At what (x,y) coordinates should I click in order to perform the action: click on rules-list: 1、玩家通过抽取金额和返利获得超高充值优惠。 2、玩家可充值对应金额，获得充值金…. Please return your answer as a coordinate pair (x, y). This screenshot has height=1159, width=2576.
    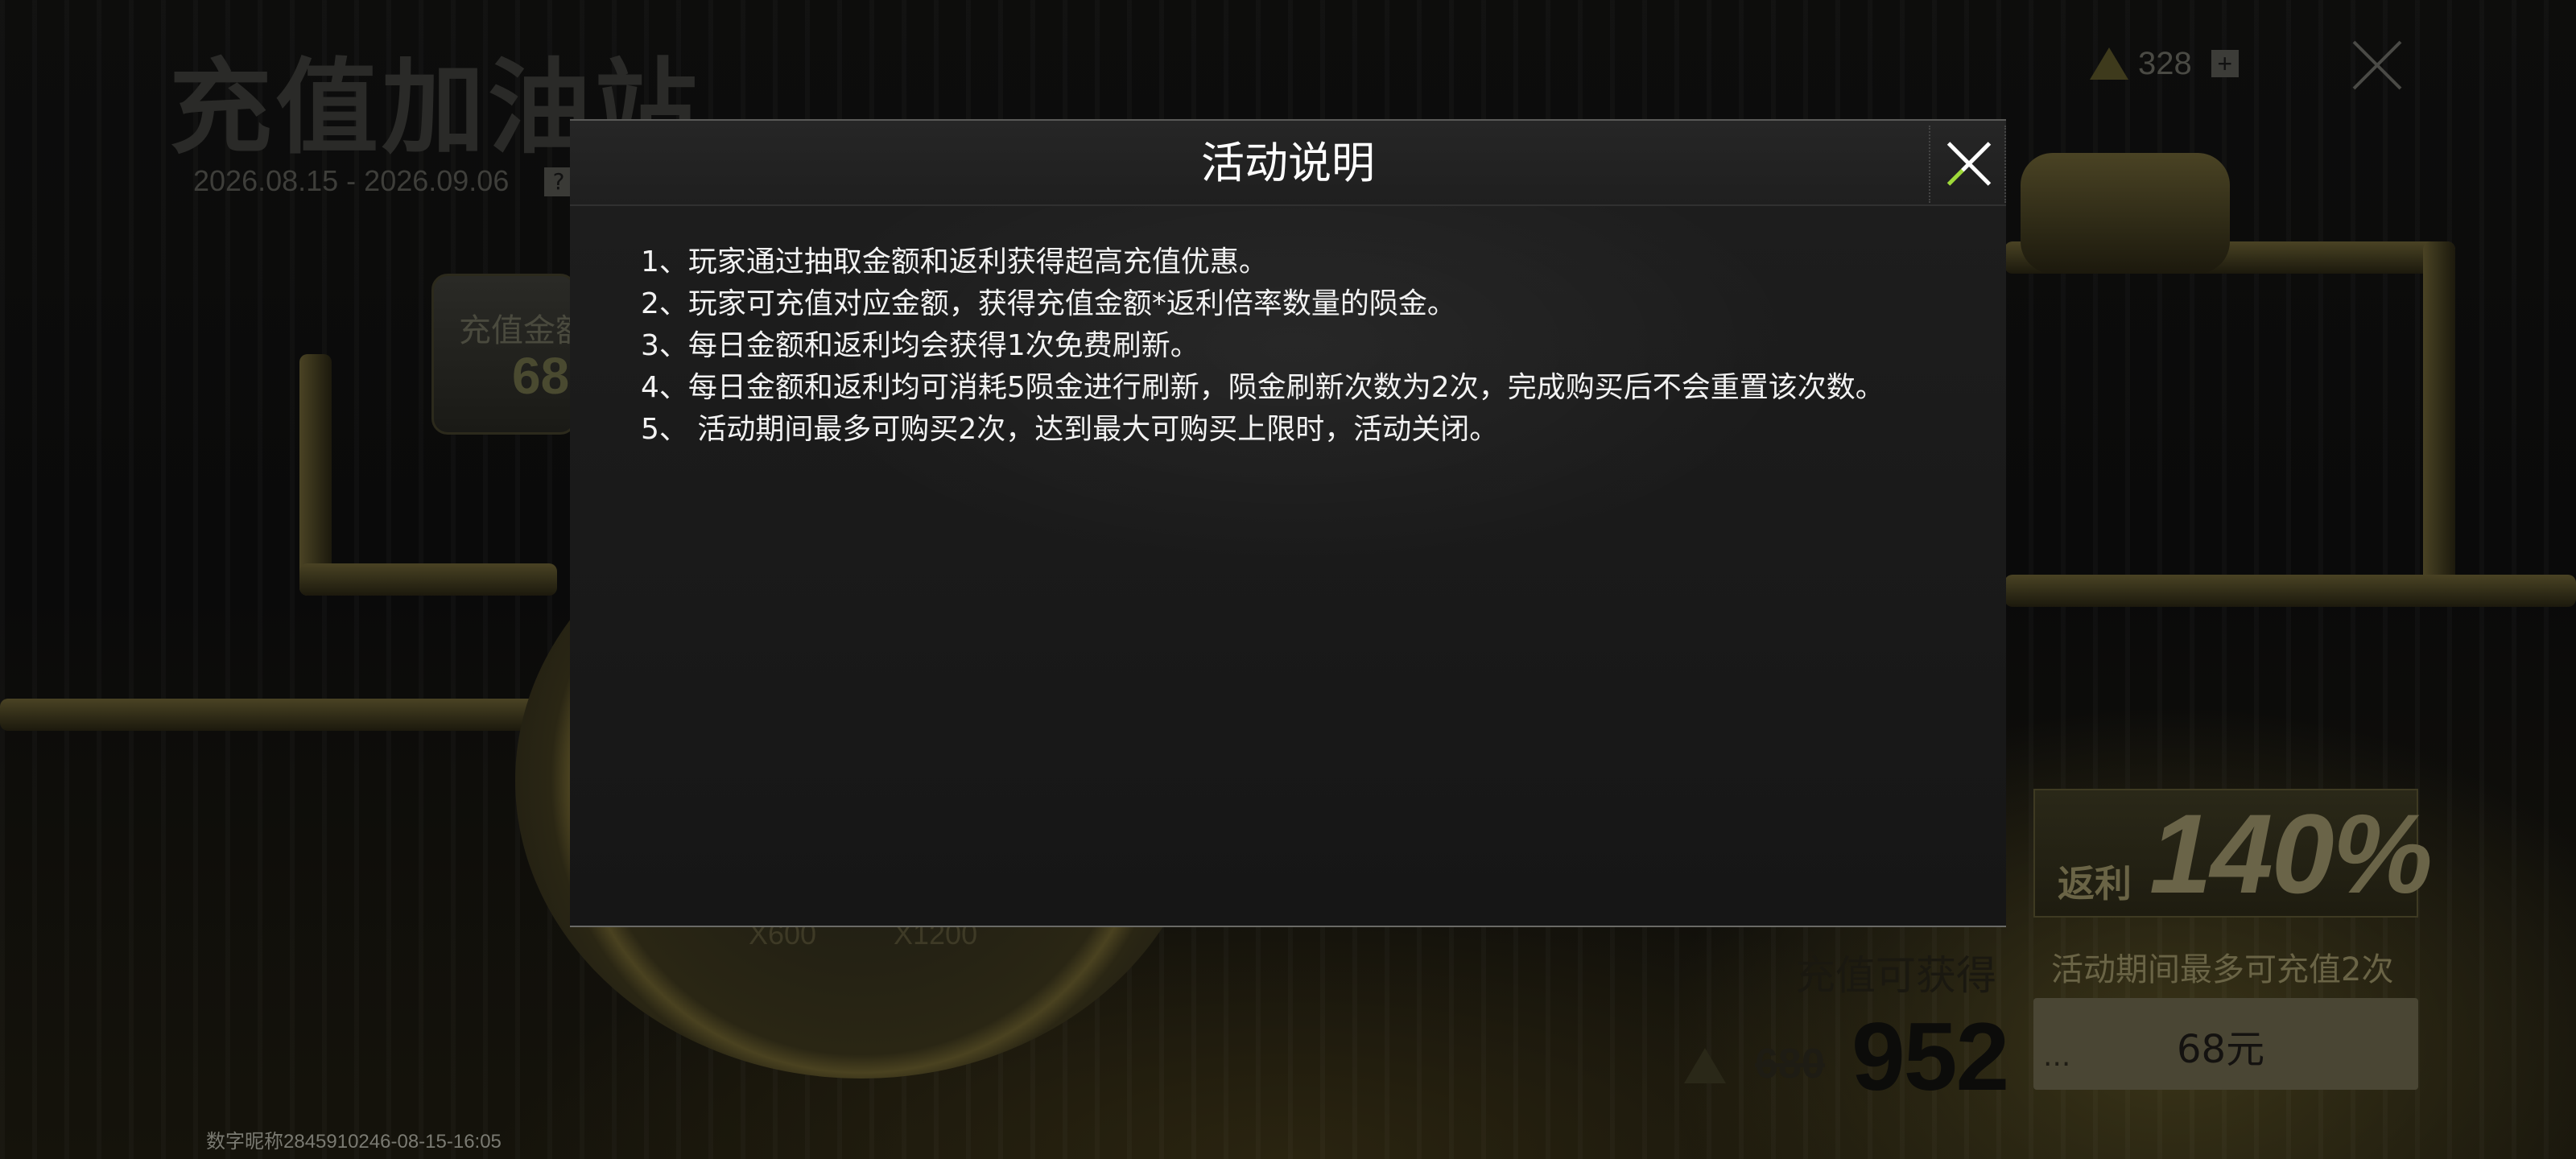
    Looking at the image, I should click on (1263, 346).